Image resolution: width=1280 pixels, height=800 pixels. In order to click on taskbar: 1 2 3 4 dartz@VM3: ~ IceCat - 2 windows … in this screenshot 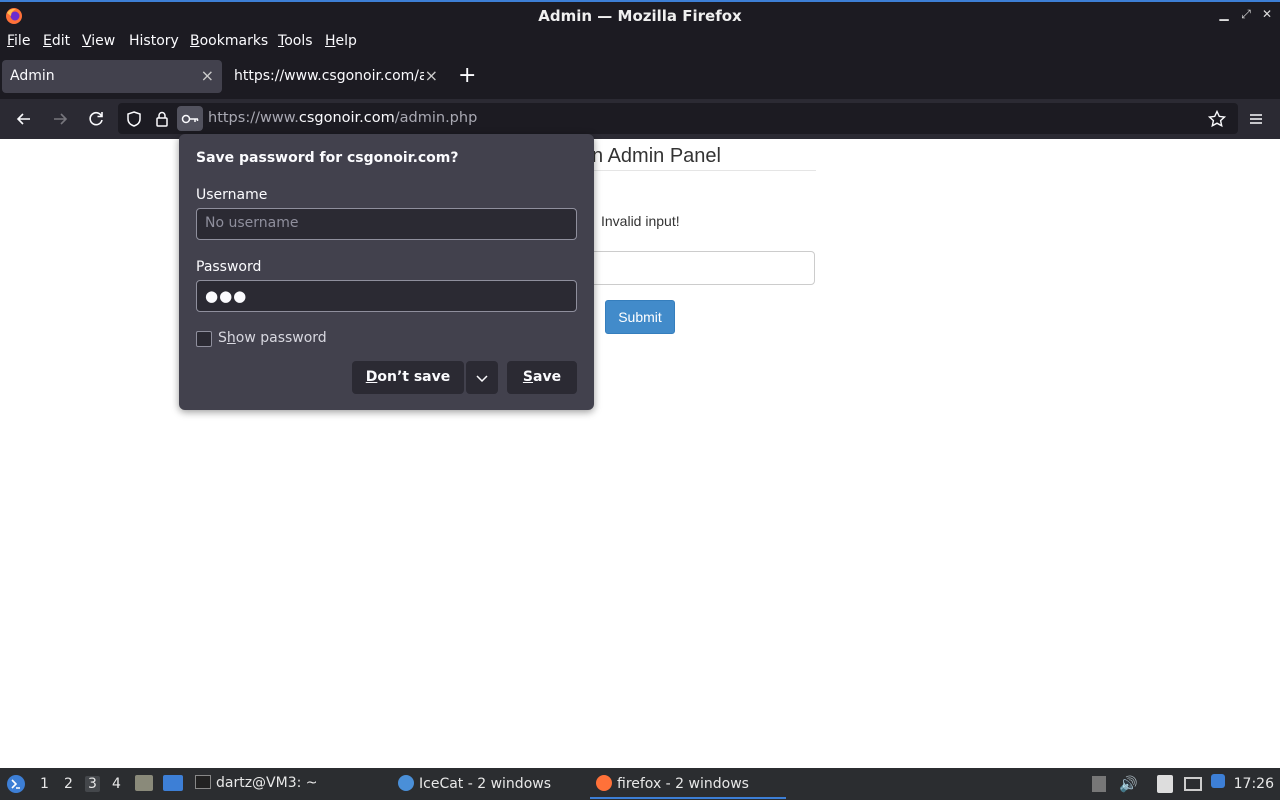, I will do `click(640, 784)`.